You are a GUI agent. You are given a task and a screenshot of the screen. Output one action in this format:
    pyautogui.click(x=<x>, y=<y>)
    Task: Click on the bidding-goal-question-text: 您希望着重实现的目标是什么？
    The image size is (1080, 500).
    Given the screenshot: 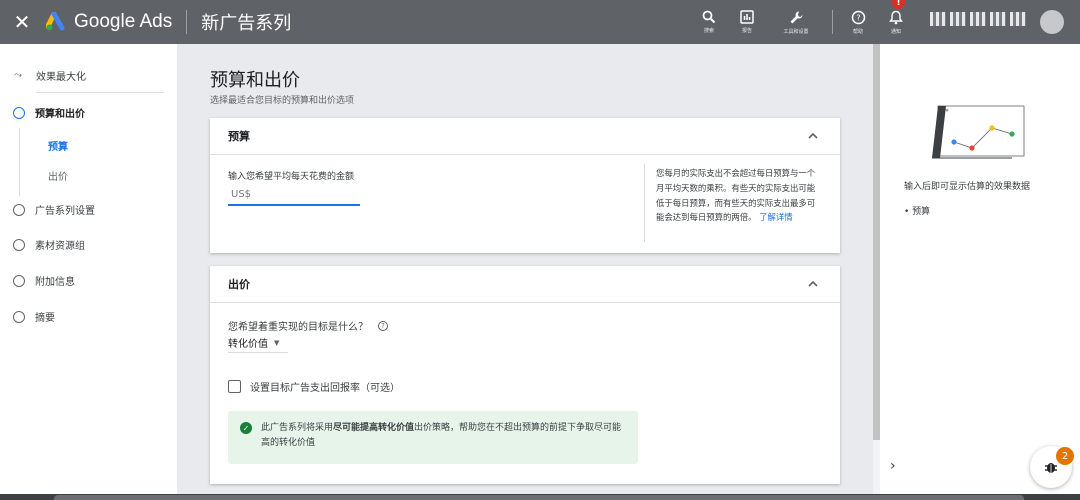 What is the action you would take?
    pyautogui.click(x=298, y=327)
    